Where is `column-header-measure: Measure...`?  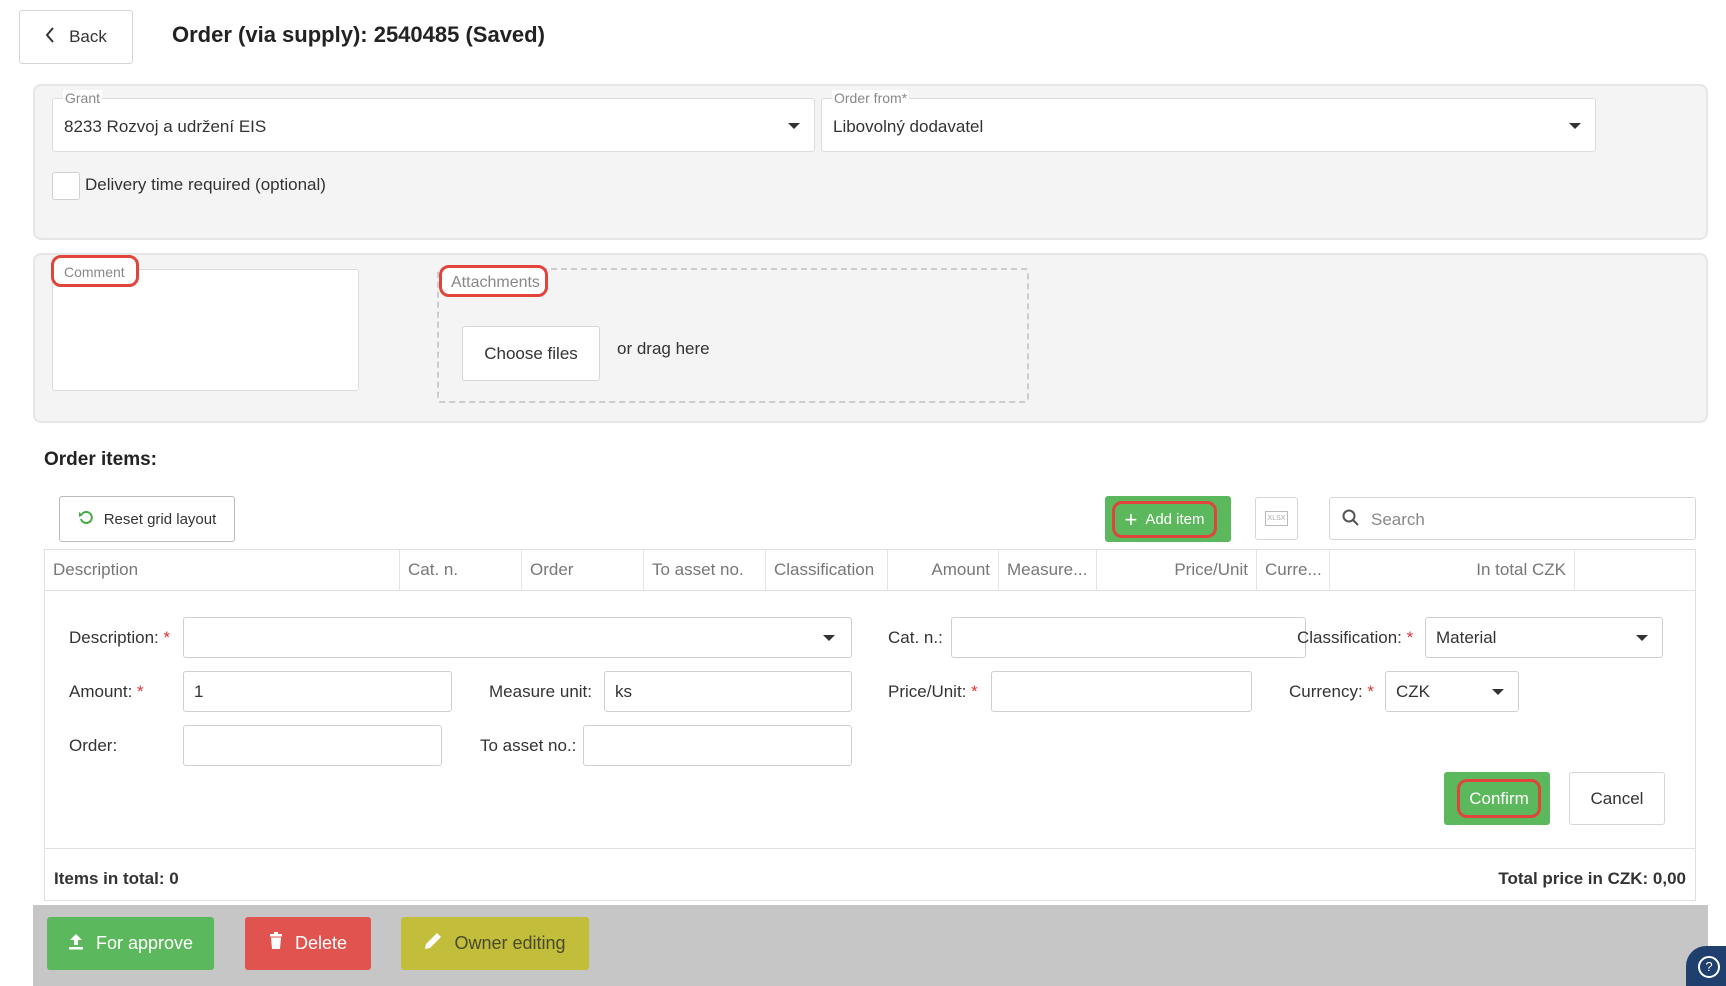 column-header-measure: Measure... is located at coordinates (1048, 570).